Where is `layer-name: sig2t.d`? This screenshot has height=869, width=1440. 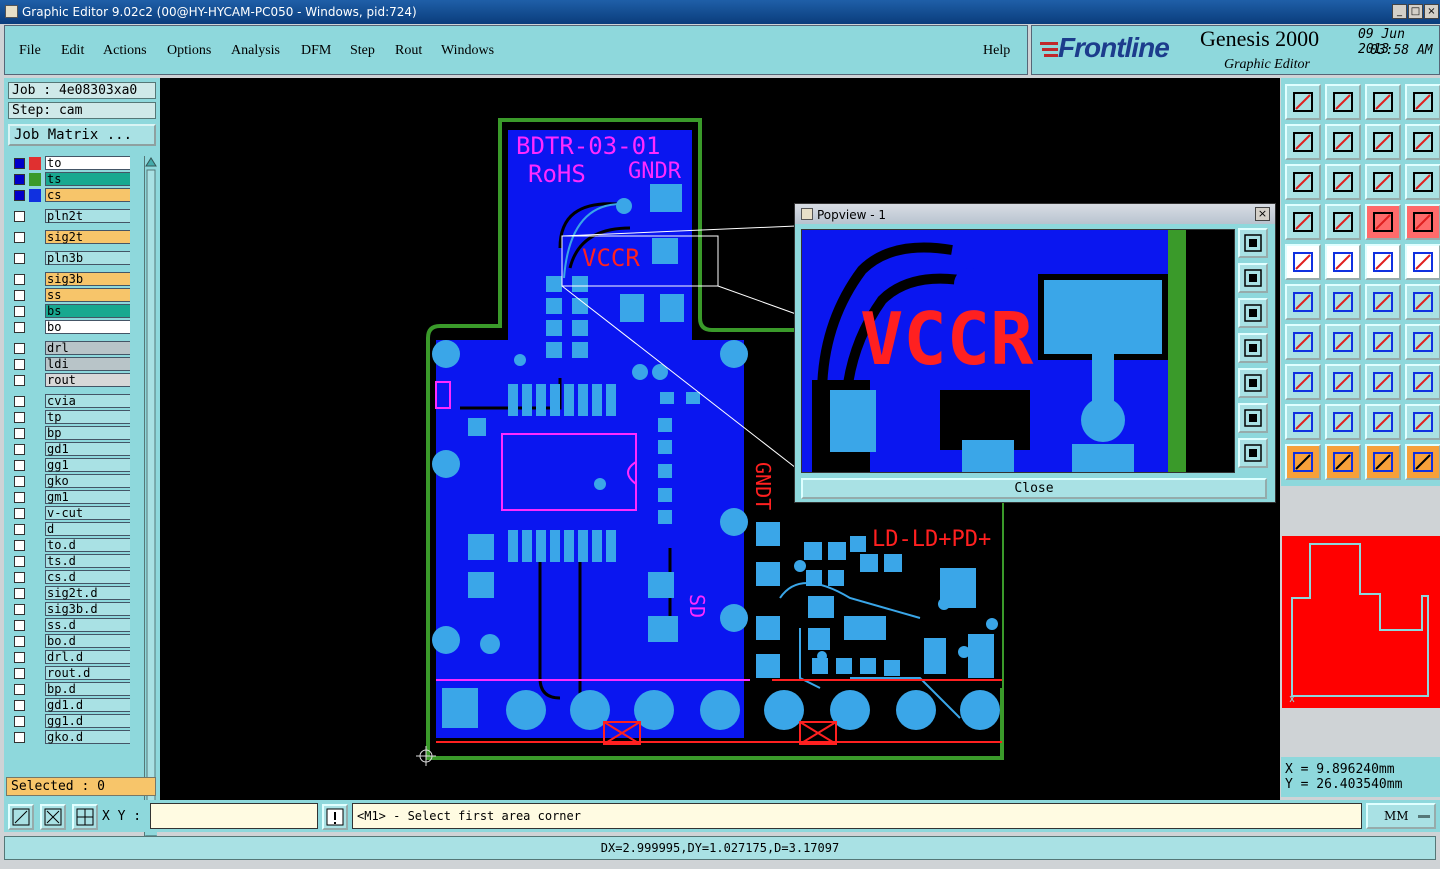
layer-name: sig2t.d is located at coordinates (87, 593).